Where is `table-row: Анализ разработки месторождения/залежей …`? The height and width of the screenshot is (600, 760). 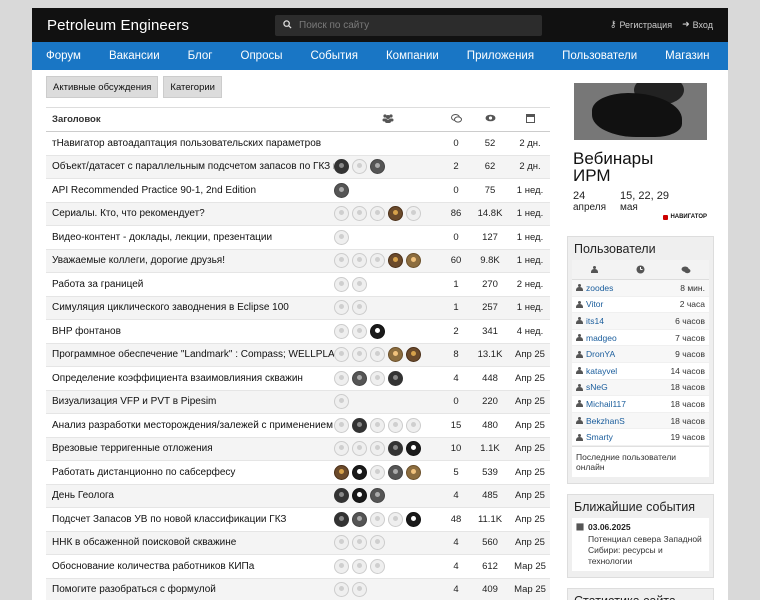
table-row: Анализ разработки месторождения/залежей … is located at coordinates (298, 425).